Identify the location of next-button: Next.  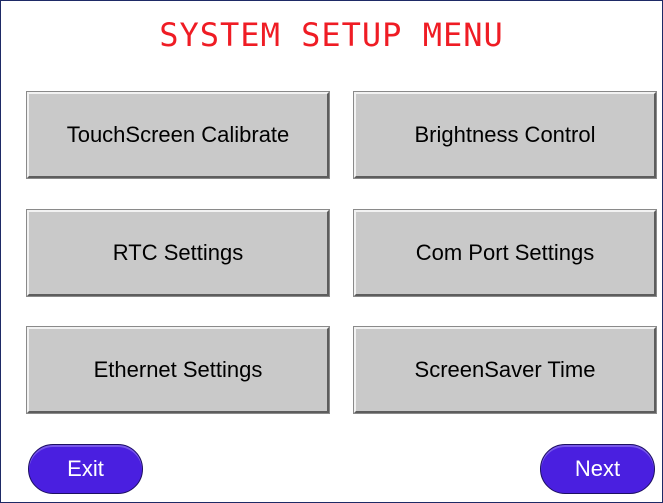
(597, 469).